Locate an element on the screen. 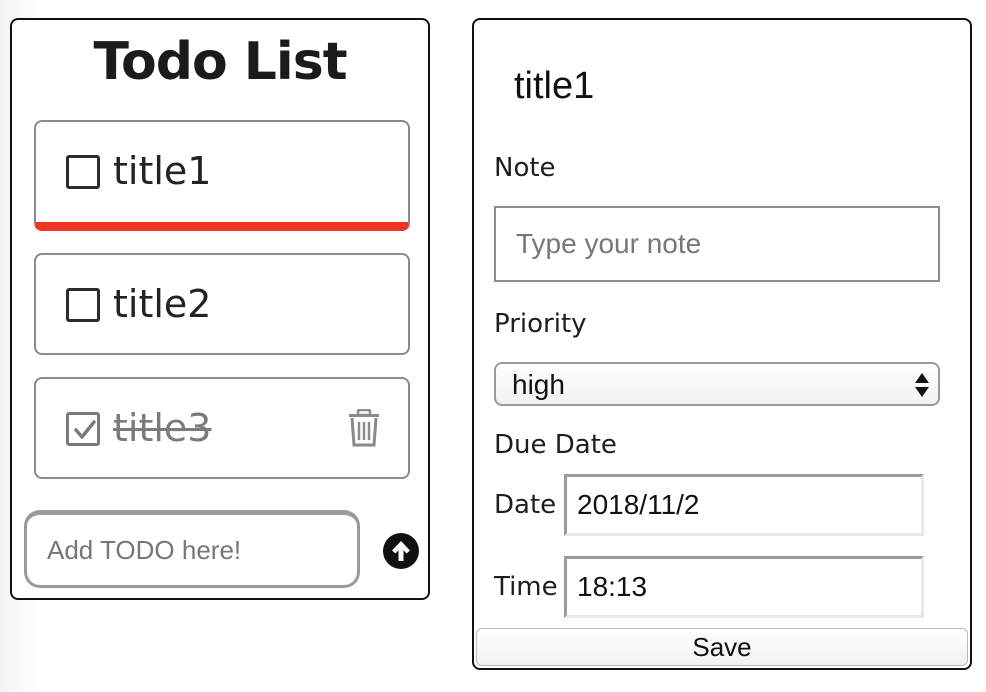  todo-item-2: title2 is located at coordinates (222, 304).